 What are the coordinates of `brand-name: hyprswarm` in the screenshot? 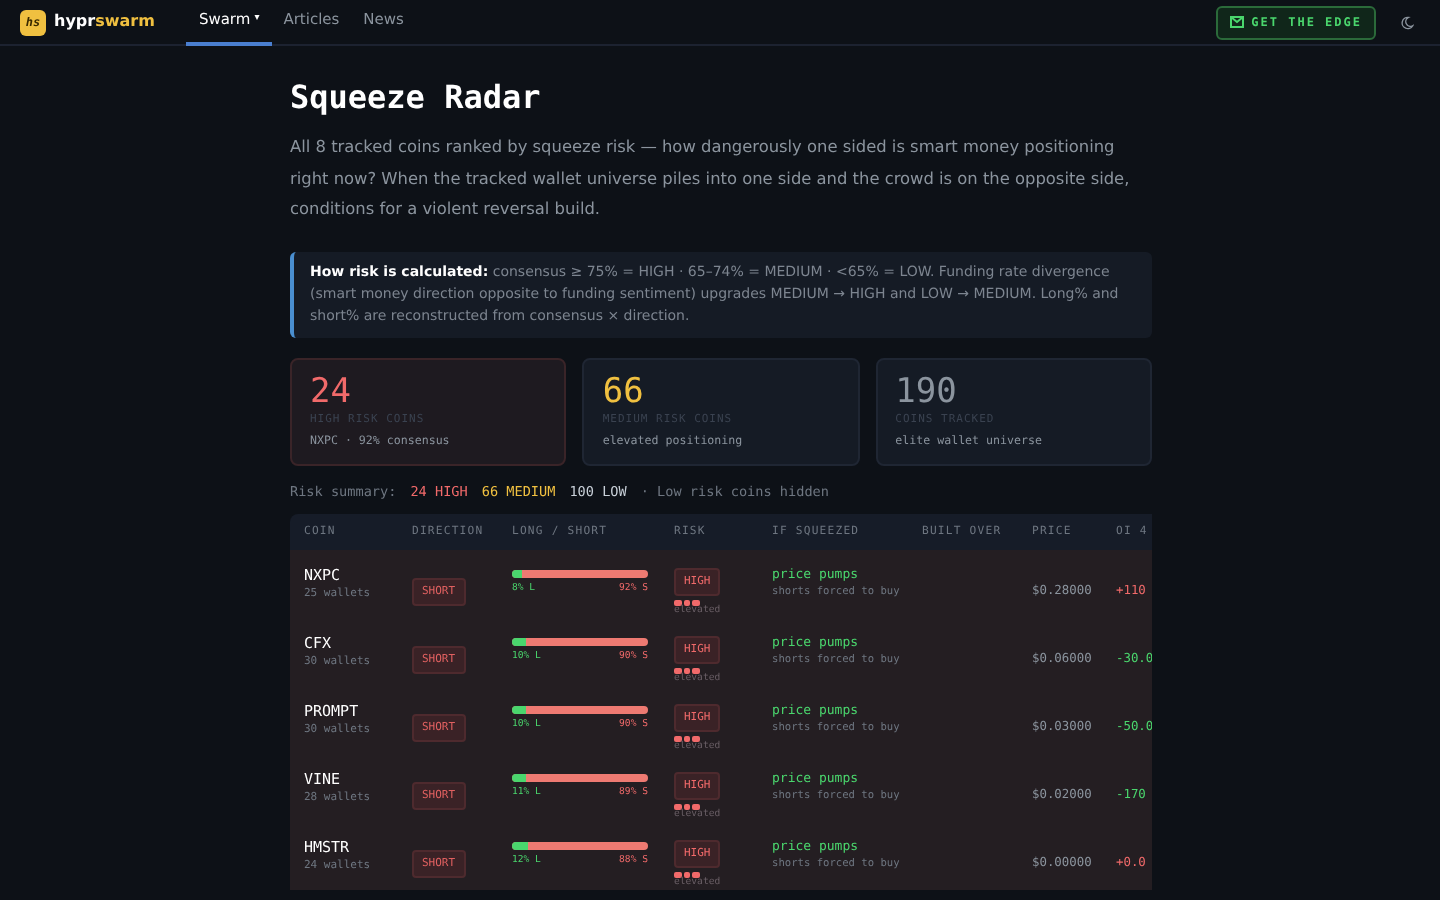 It's located at (104, 22).